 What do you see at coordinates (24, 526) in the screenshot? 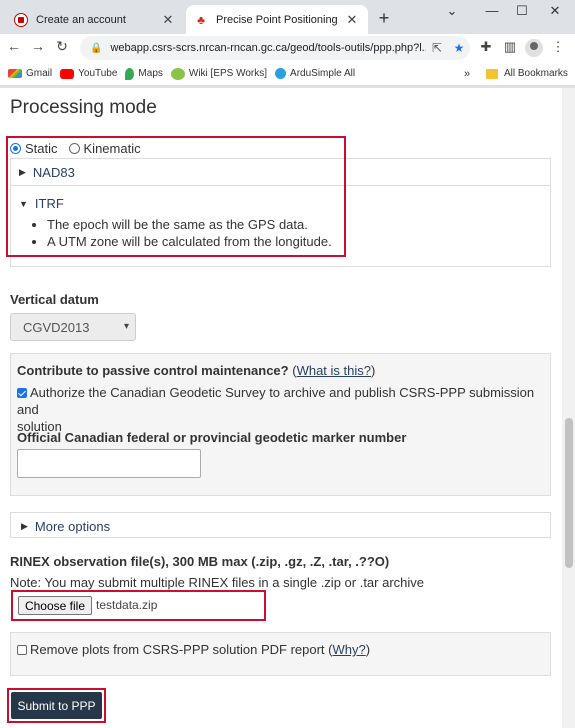
I see `caret-right-icon: ▶` at bounding box center [24, 526].